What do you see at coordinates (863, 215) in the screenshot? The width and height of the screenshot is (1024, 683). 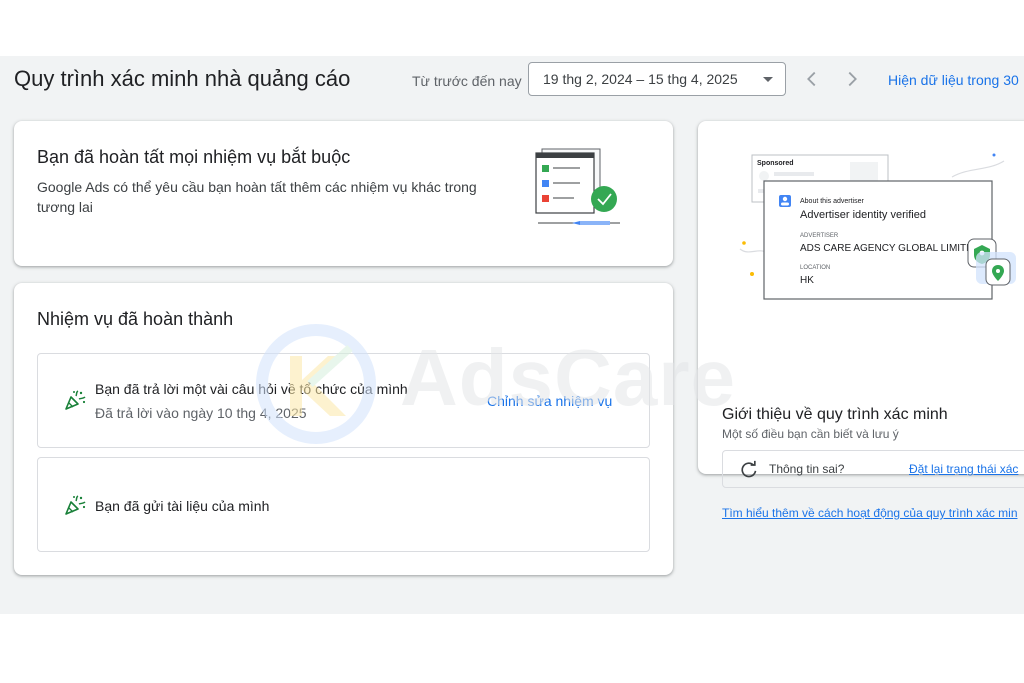 I see `identity-verified-label: Advertiser identity verified` at bounding box center [863, 215].